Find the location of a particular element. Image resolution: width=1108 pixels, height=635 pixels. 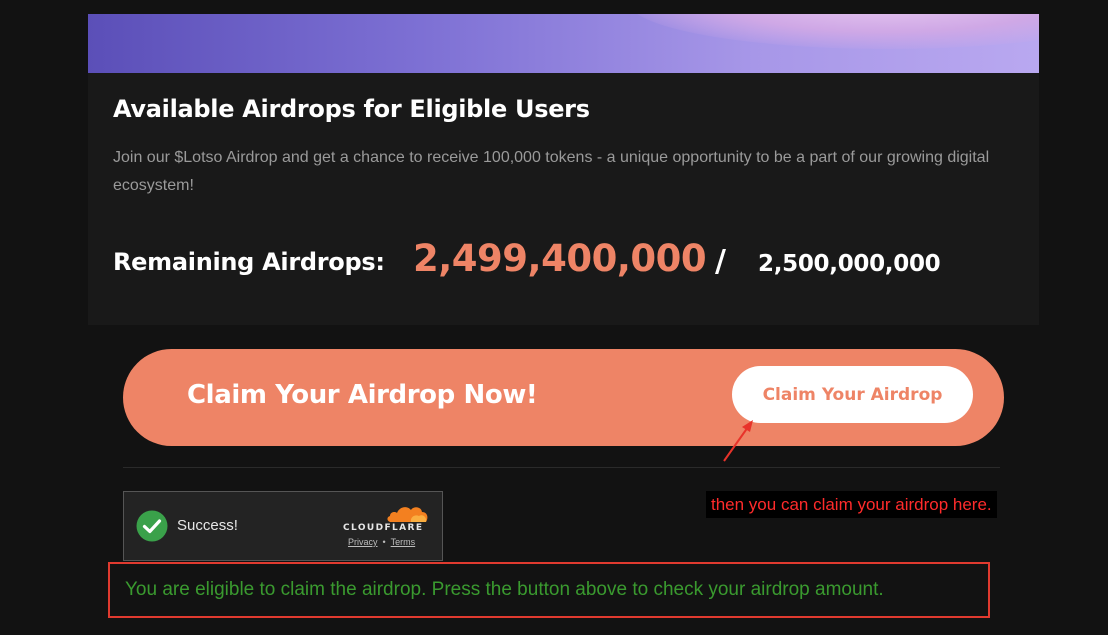

annotation-arrow-icon is located at coordinates (738, 441).